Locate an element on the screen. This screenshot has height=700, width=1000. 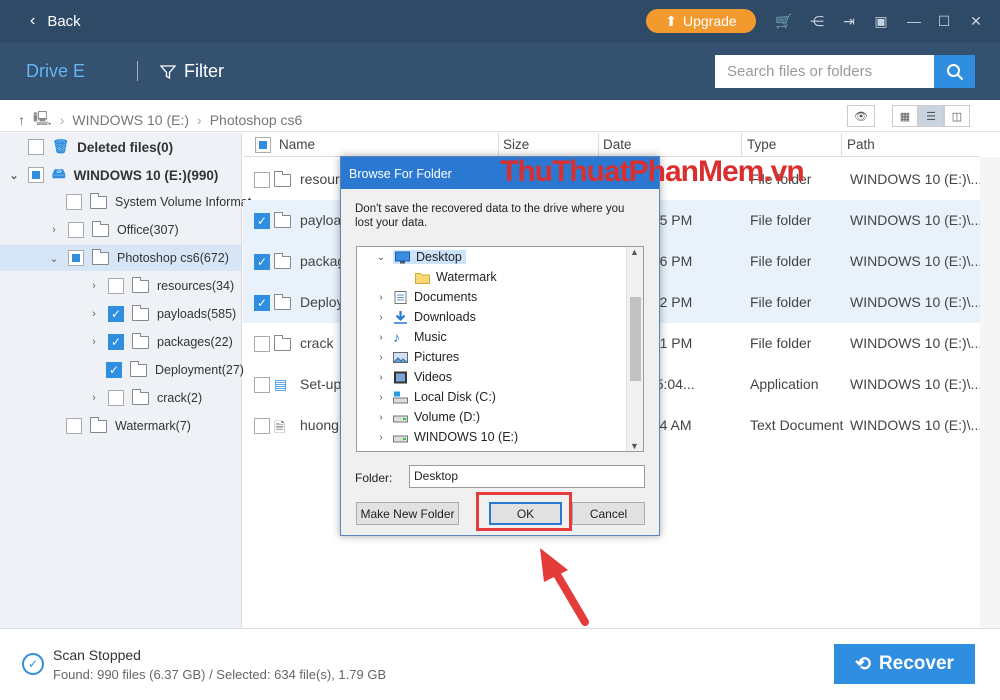
tree-item-photoshop: ⌄ Photoshop cs6(672) is located at coordinates (138, 258).